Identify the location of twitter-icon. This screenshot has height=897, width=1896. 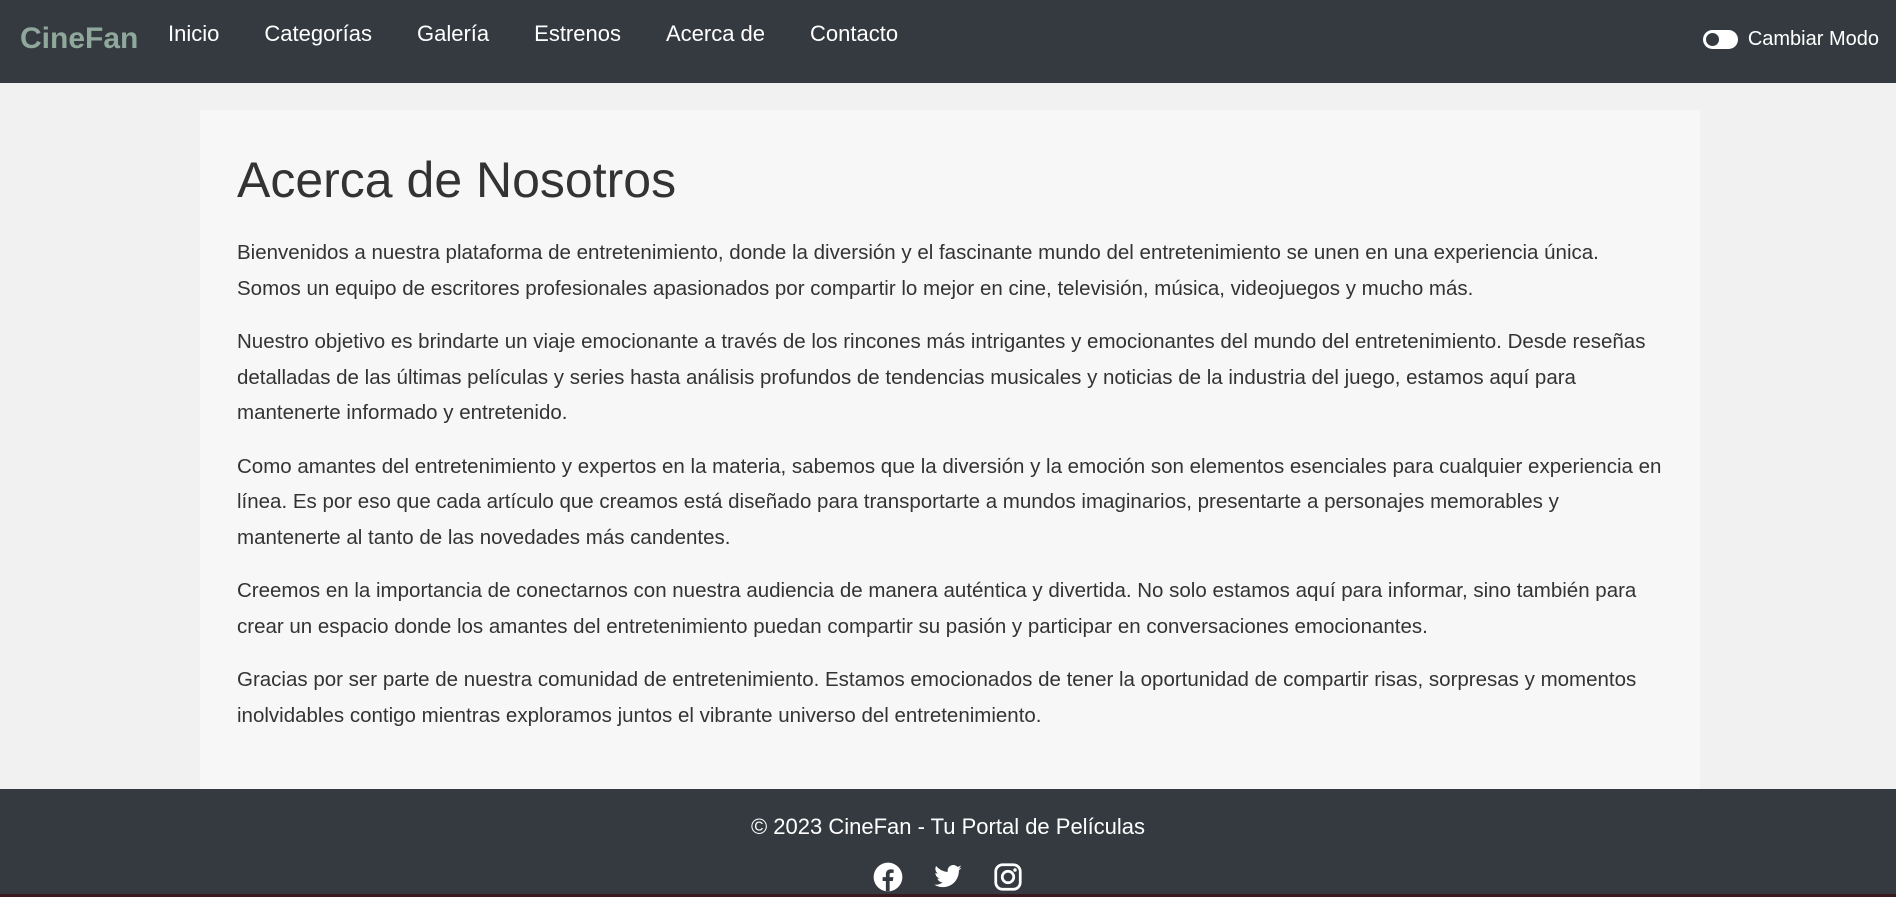
(948, 877).